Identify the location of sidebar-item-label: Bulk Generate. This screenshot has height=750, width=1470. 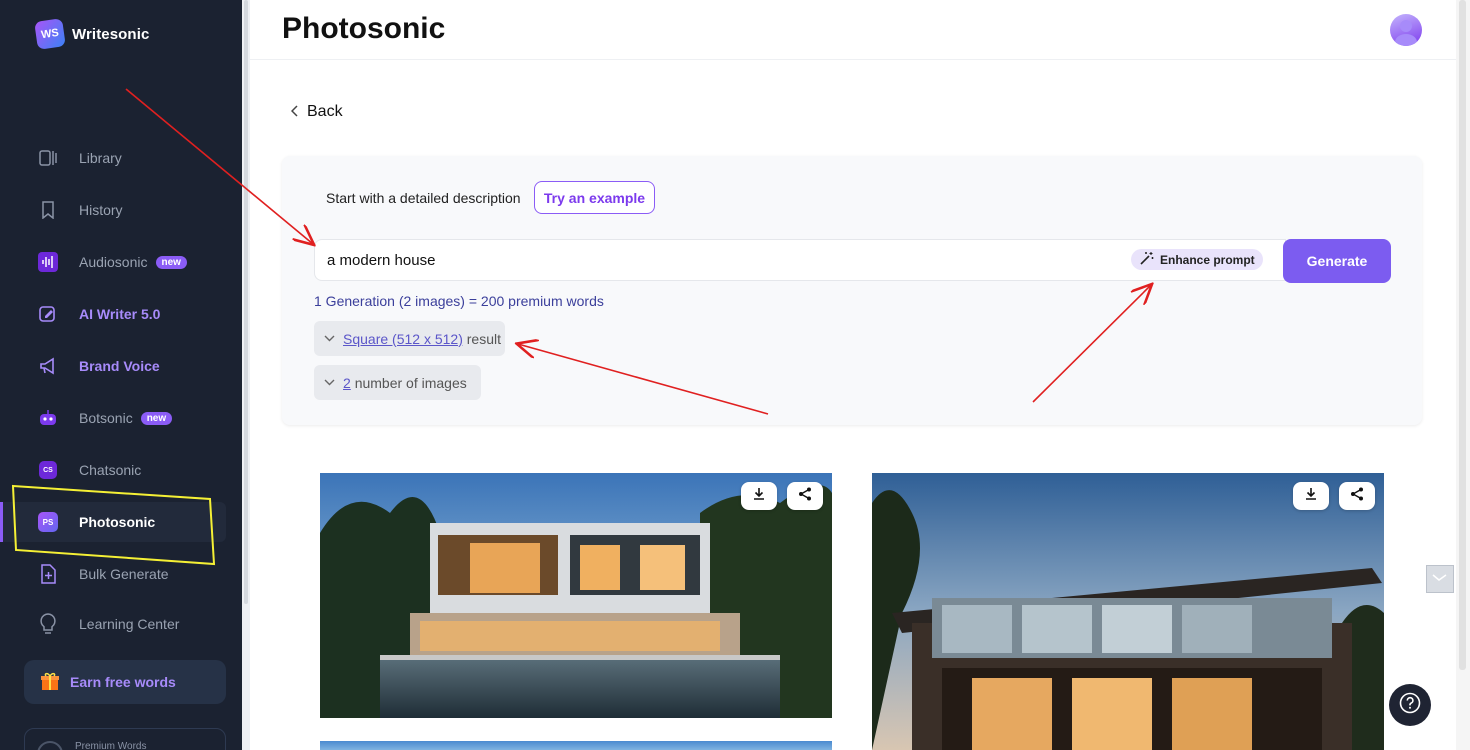
(124, 574).